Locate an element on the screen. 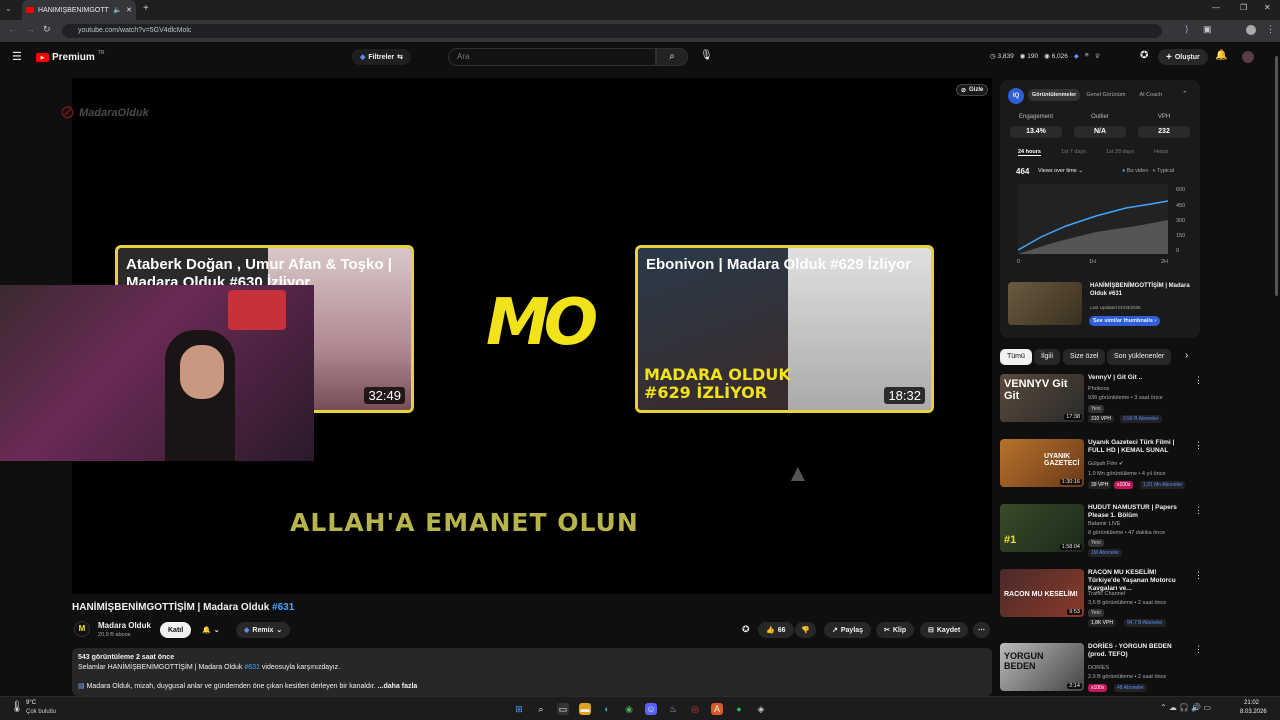 The width and height of the screenshot is (1280, 720). more-actions-button: ⋯ is located at coordinates (981, 630).